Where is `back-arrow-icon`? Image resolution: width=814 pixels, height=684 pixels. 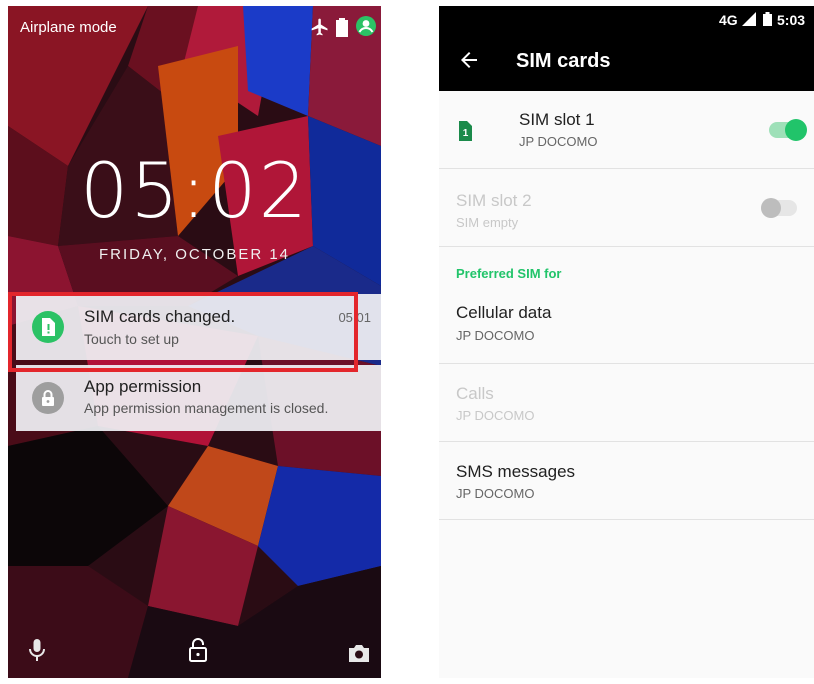 back-arrow-icon is located at coordinates (469, 60).